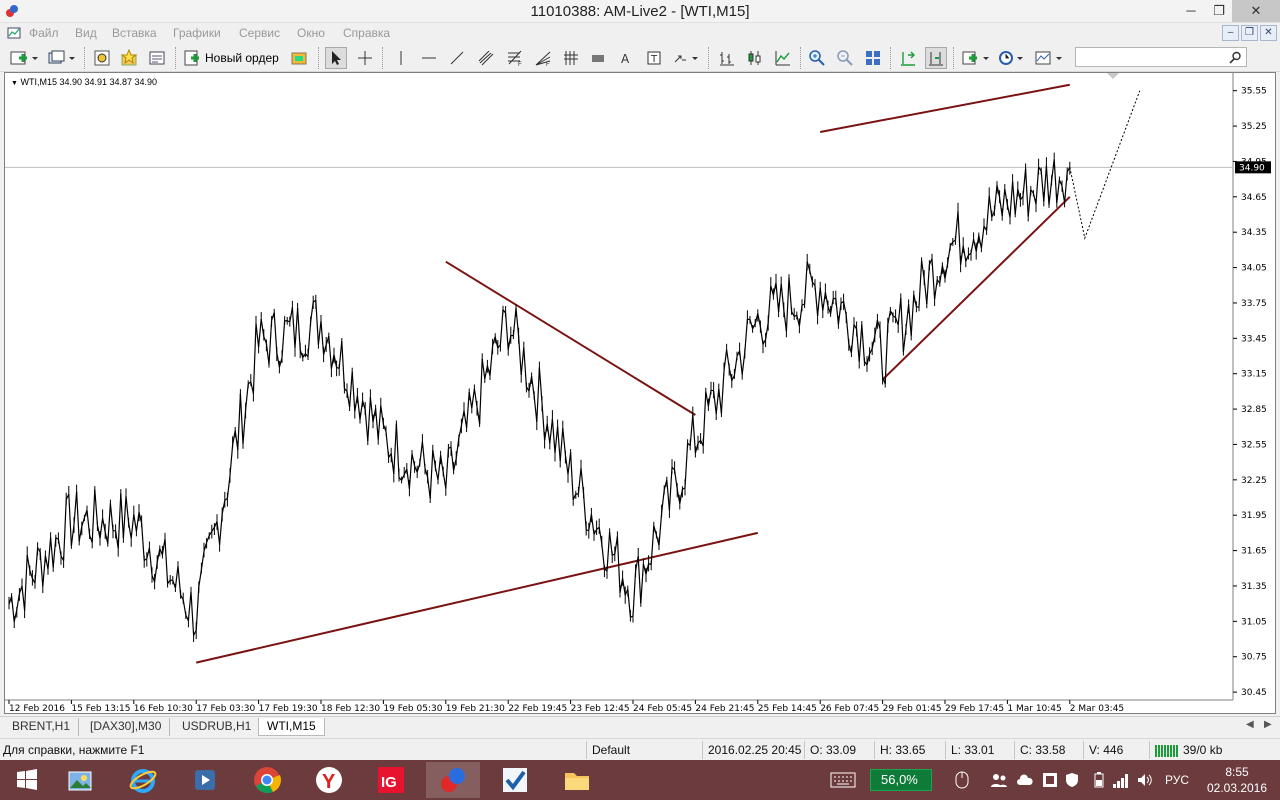 The width and height of the screenshot is (1280, 800). I want to click on time-axis-label: 1 Mar 10:45, so click(1034, 708).